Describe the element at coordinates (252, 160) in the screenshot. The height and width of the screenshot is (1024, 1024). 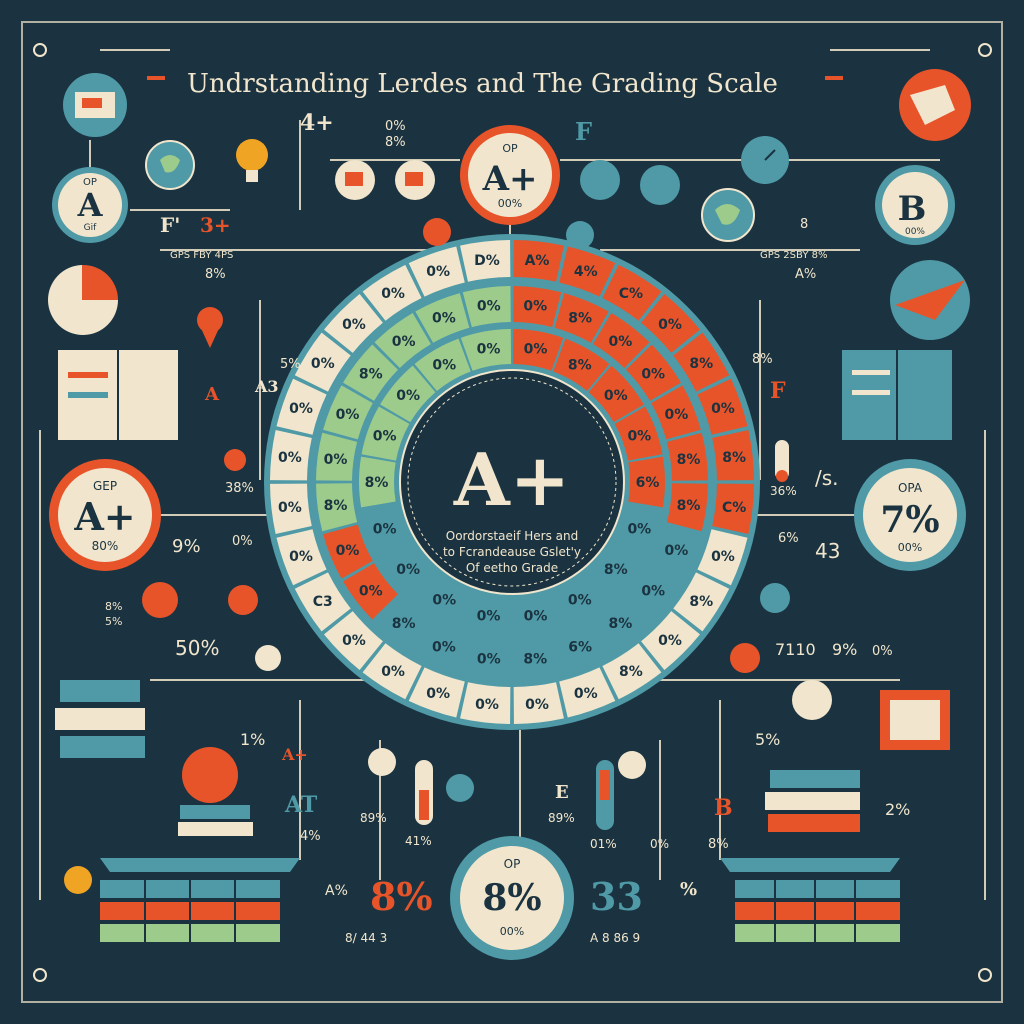
I see `lightbulb-icon` at that location.